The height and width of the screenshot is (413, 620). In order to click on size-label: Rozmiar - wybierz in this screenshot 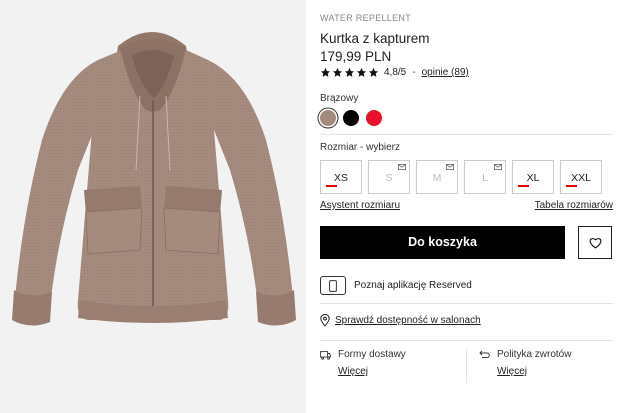, I will do `click(360, 147)`.